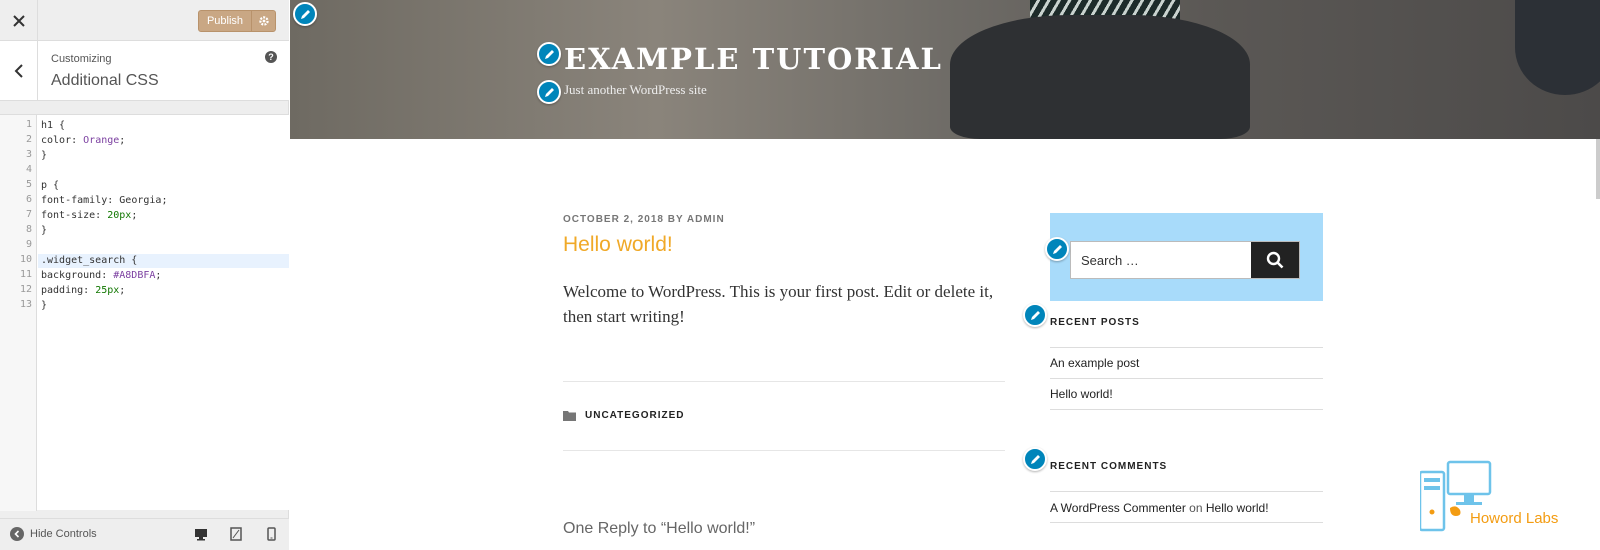 This screenshot has width=1600, height=550. What do you see at coordinates (28, 229) in the screenshot?
I see `line-number: 8` at bounding box center [28, 229].